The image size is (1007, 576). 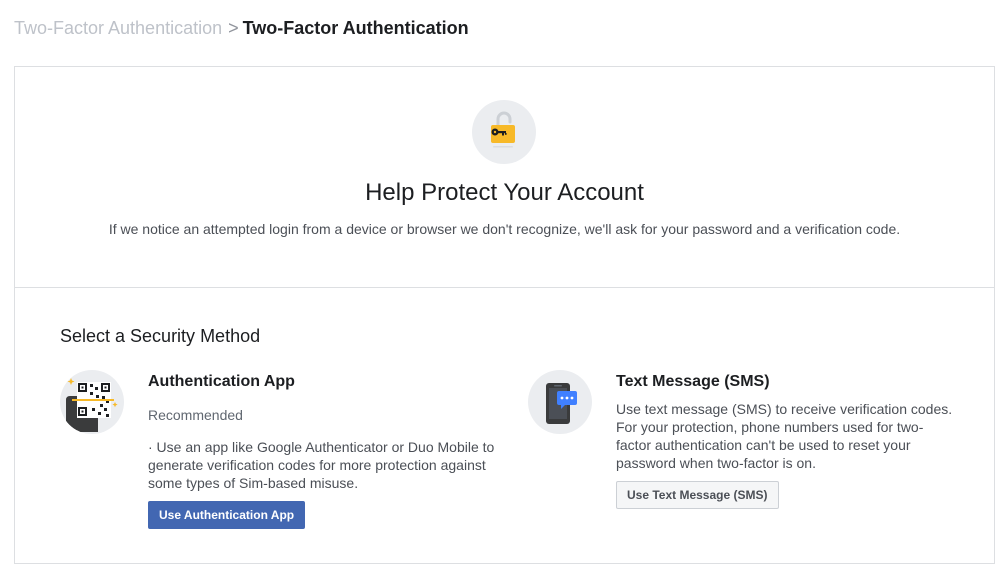 What do you see at coordinates (195, 415) in the screenshot?
I see `recommended-label: Recommended` at bounding box center [195, 415].